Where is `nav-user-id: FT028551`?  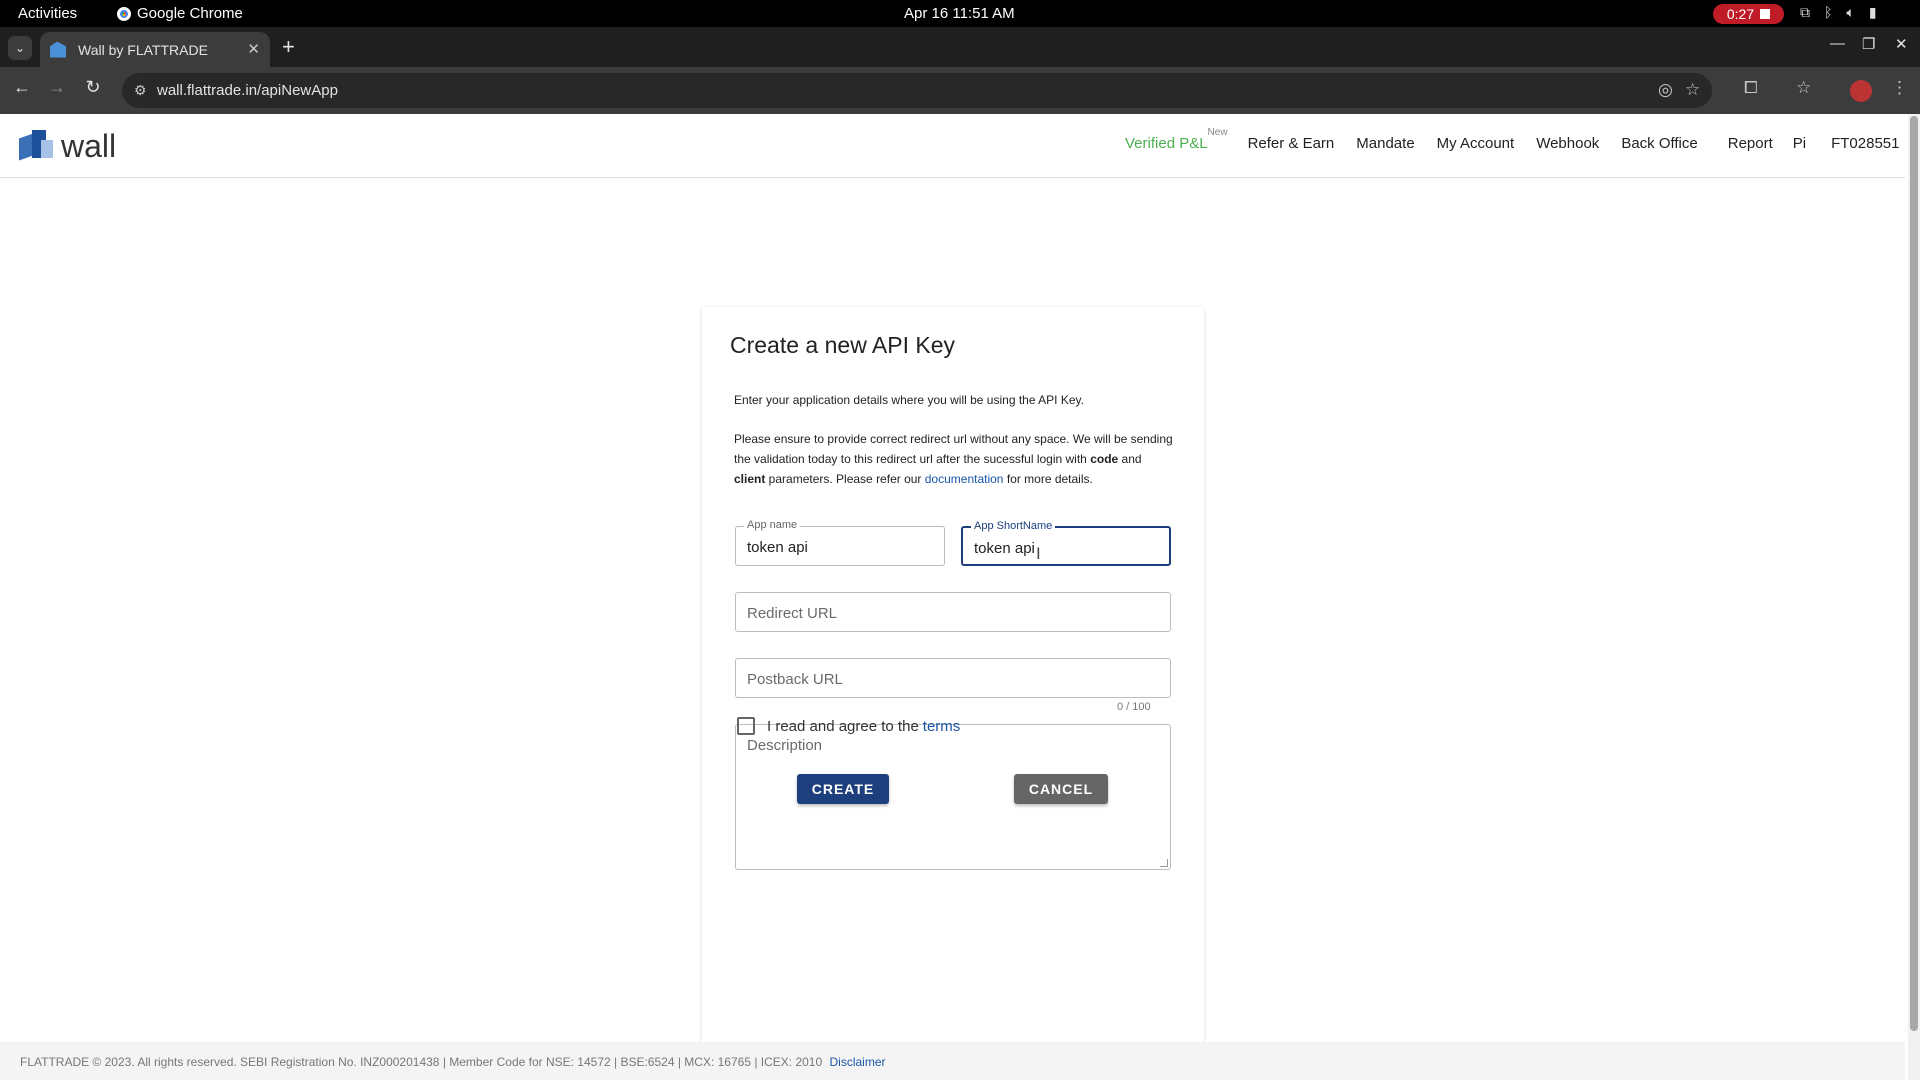 nav-user-id: FT028551 is located at coordinates (1865, 143).